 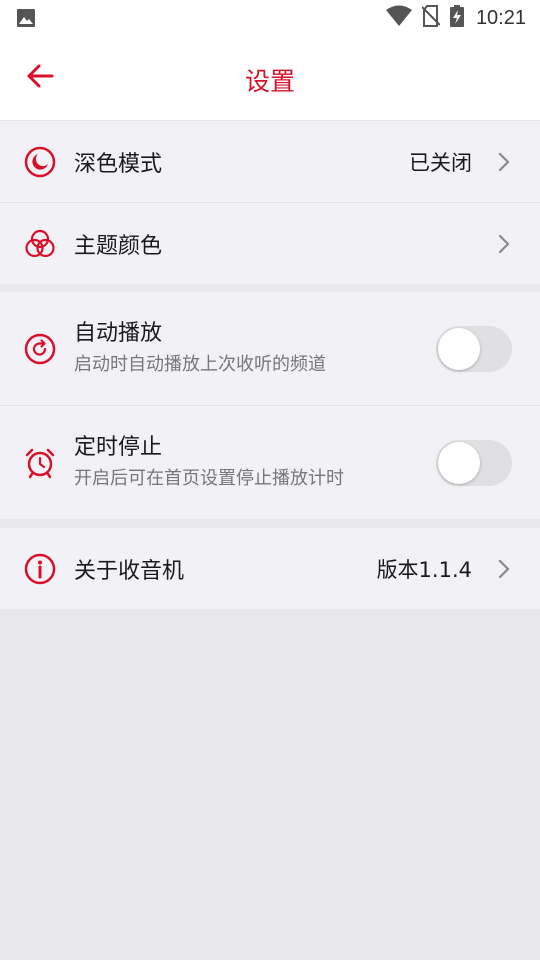 I want to click on moon-icon, so click(x=40, y=162).